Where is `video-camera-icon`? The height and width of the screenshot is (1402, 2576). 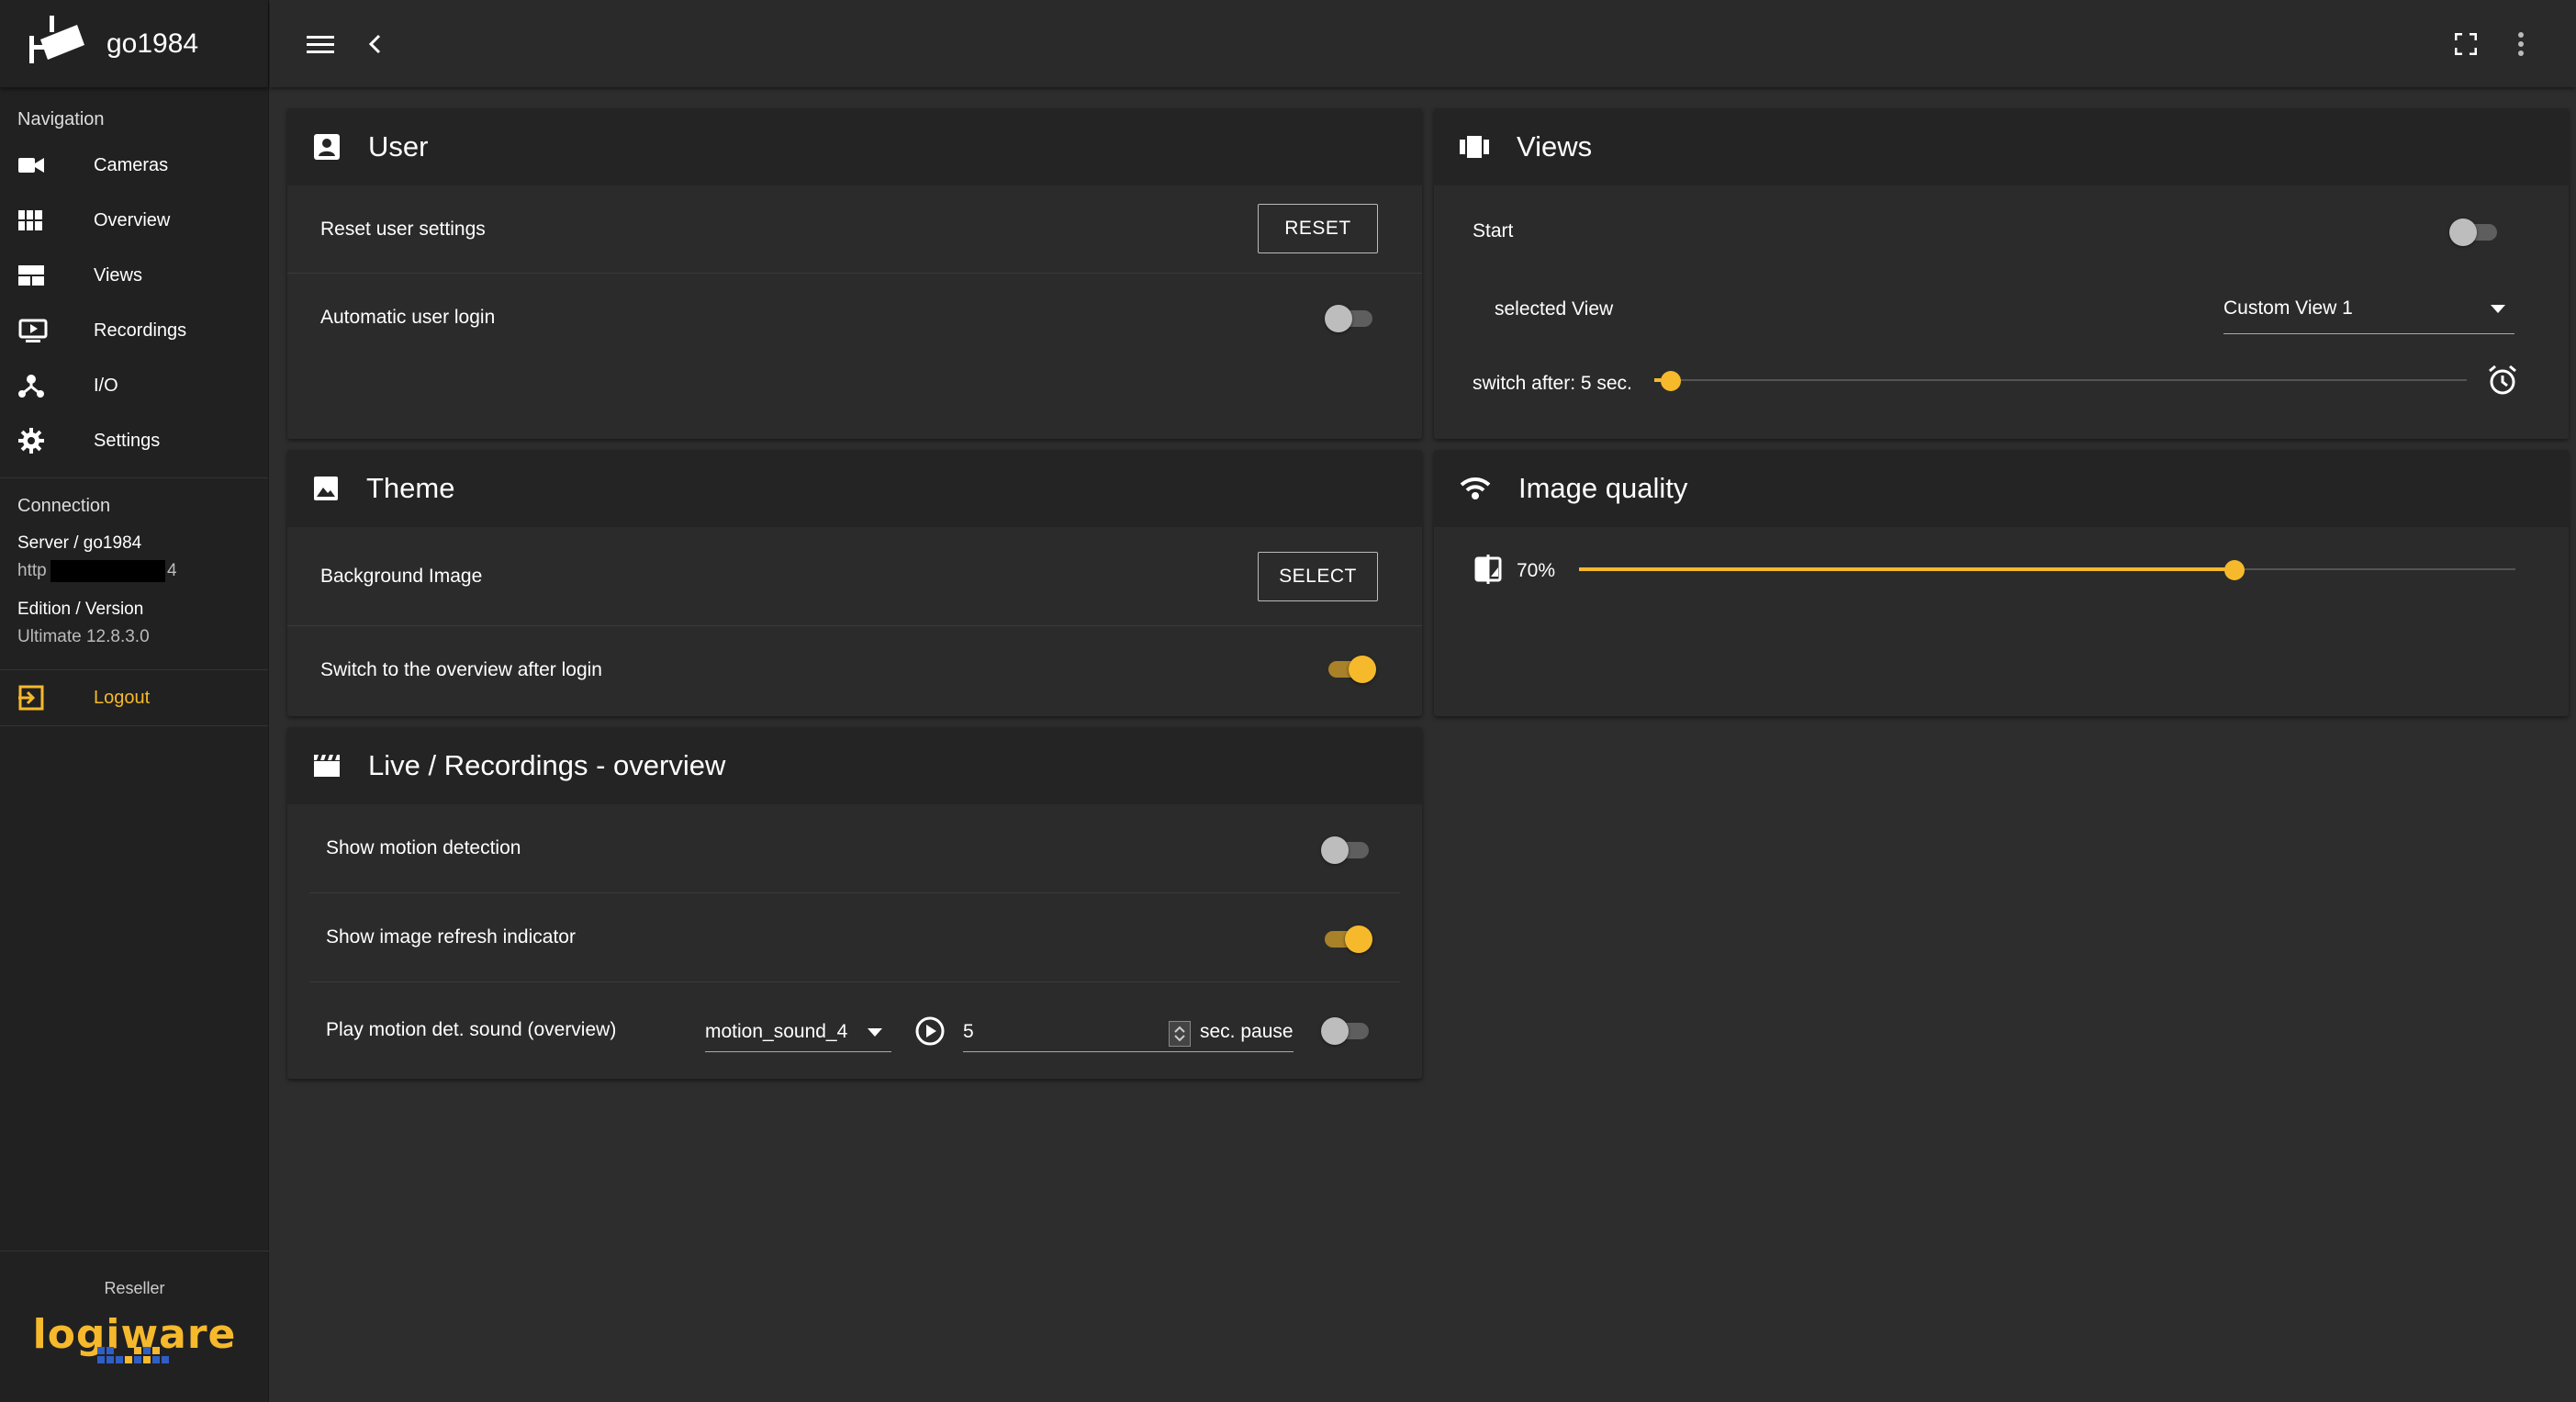 video-camera-icon is located at coordinates (34, 165).